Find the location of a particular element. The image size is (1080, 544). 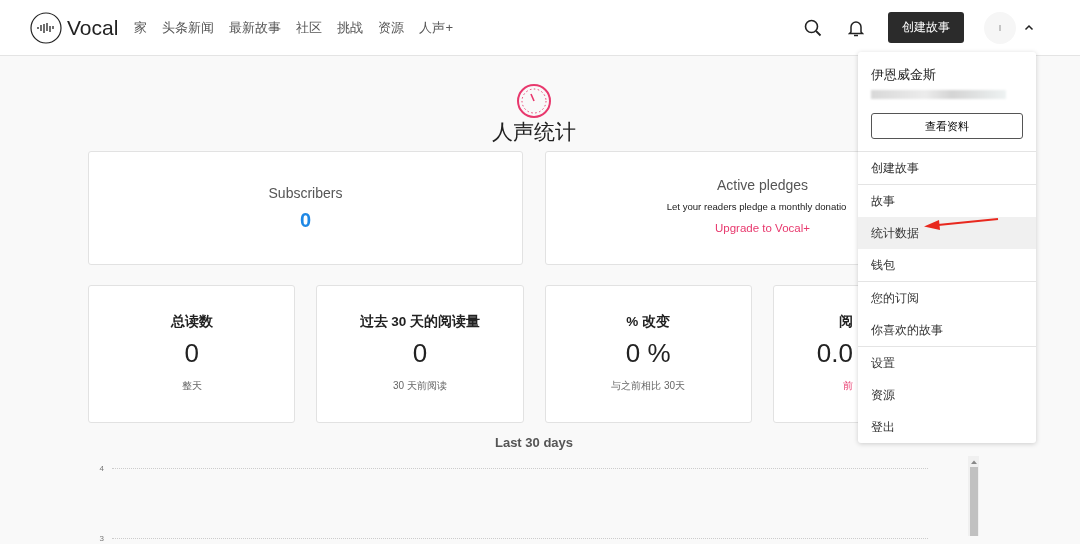

menu-item: 你喜欢的故事 is located at coordinates (947, 330).